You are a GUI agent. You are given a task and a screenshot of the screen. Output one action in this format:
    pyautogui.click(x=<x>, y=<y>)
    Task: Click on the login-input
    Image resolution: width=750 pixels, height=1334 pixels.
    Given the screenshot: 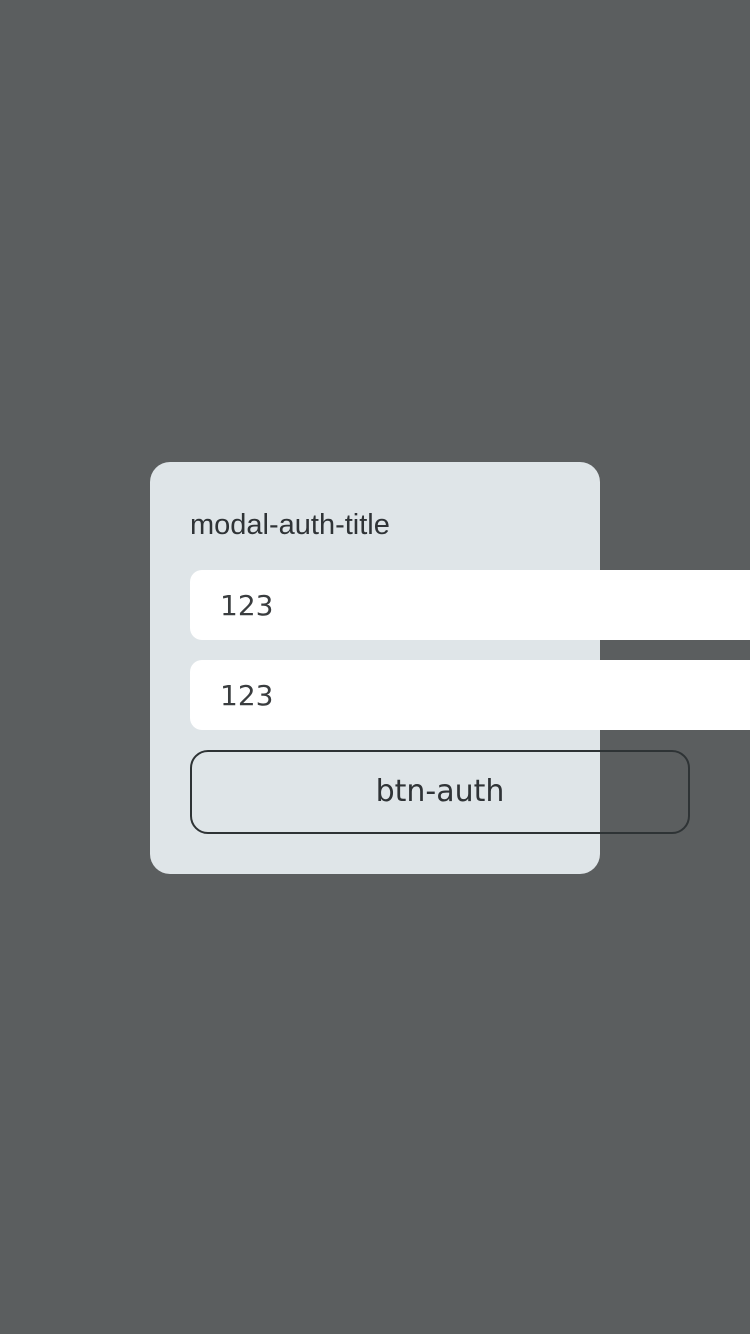 What is the action you would take?
    pyautogui.click(x=470, y=605)
    